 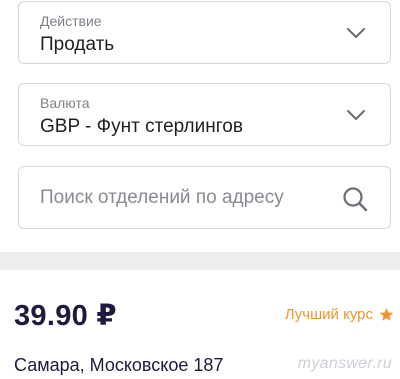 What do you see at coordinates (77, 44) in the screenshot?
I see `action-value: Продать` at bounding box center [77, 44].